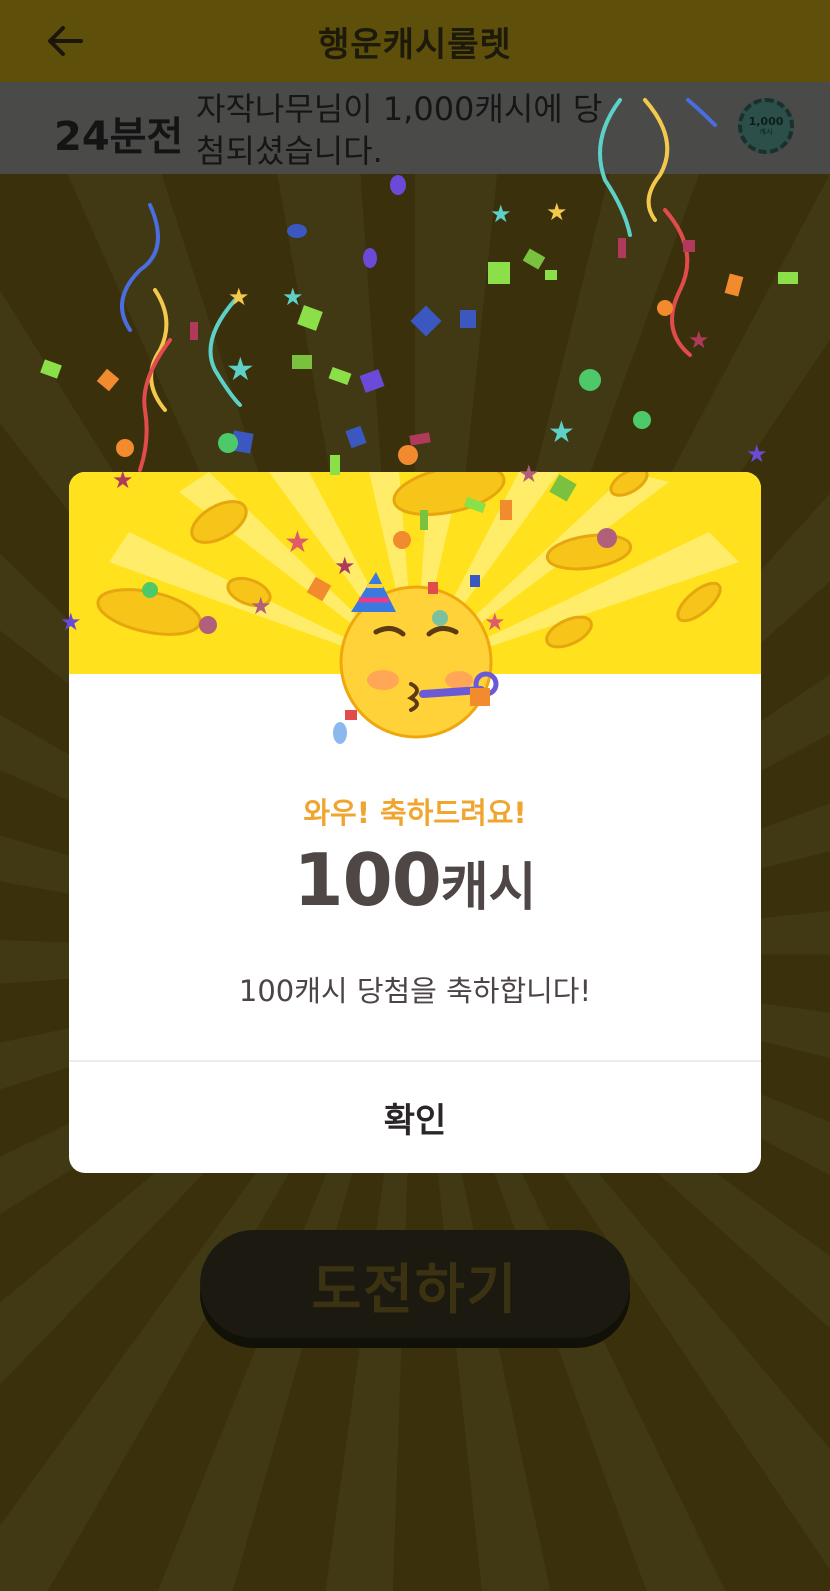  I want to click on cash-chip-icon: 1,000 캐시, so click(766, 126).